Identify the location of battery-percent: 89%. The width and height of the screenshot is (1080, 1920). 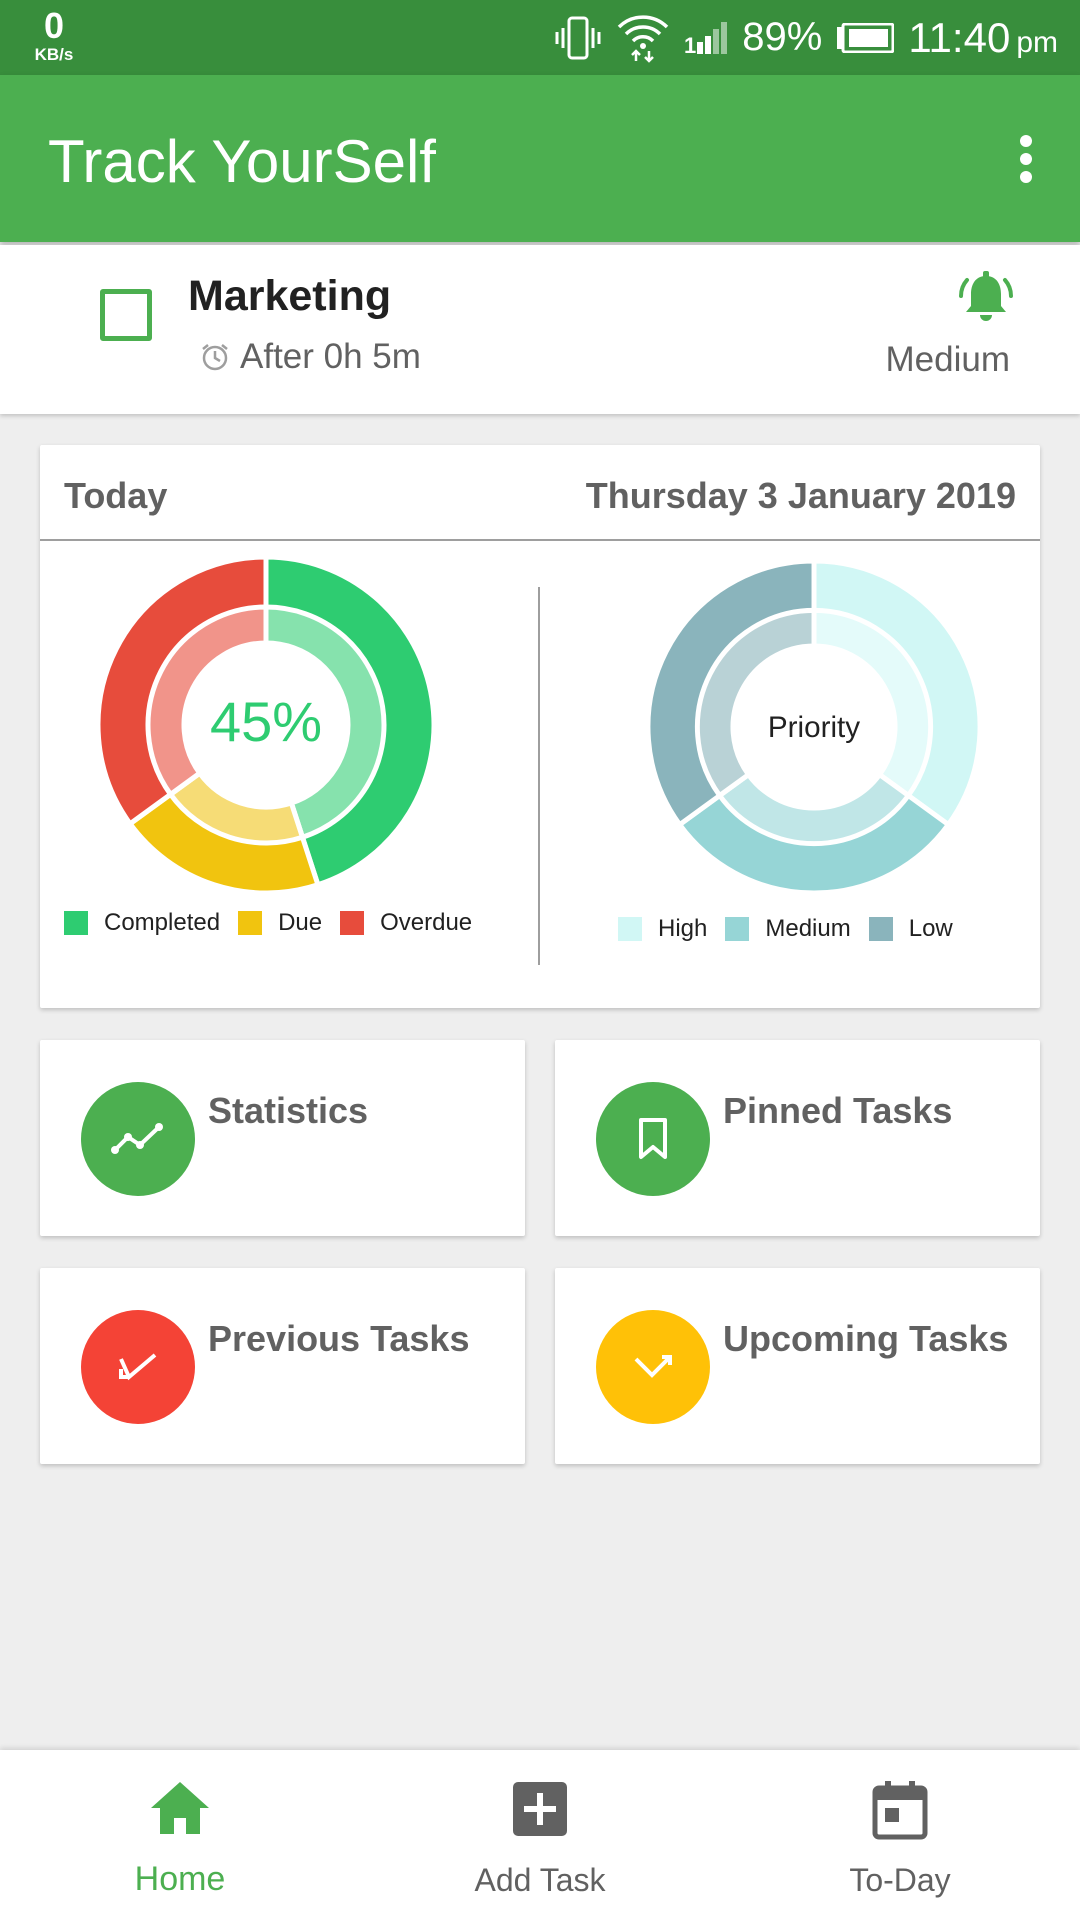
(782, 37).